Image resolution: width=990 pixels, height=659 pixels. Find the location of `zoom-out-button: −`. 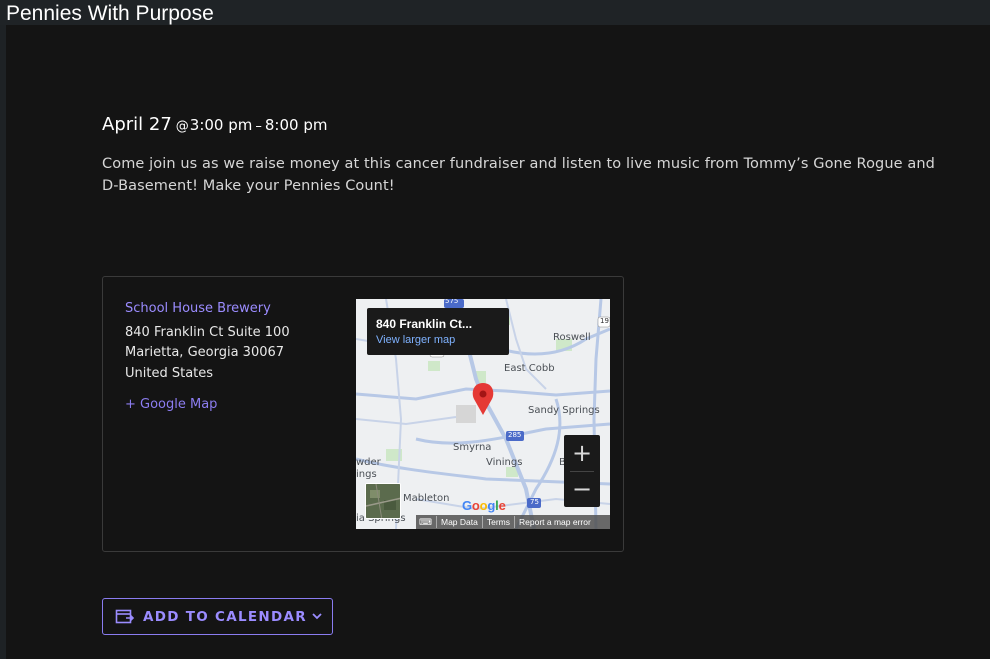

zoom-out-button: − is located at coordinates (582, 489).